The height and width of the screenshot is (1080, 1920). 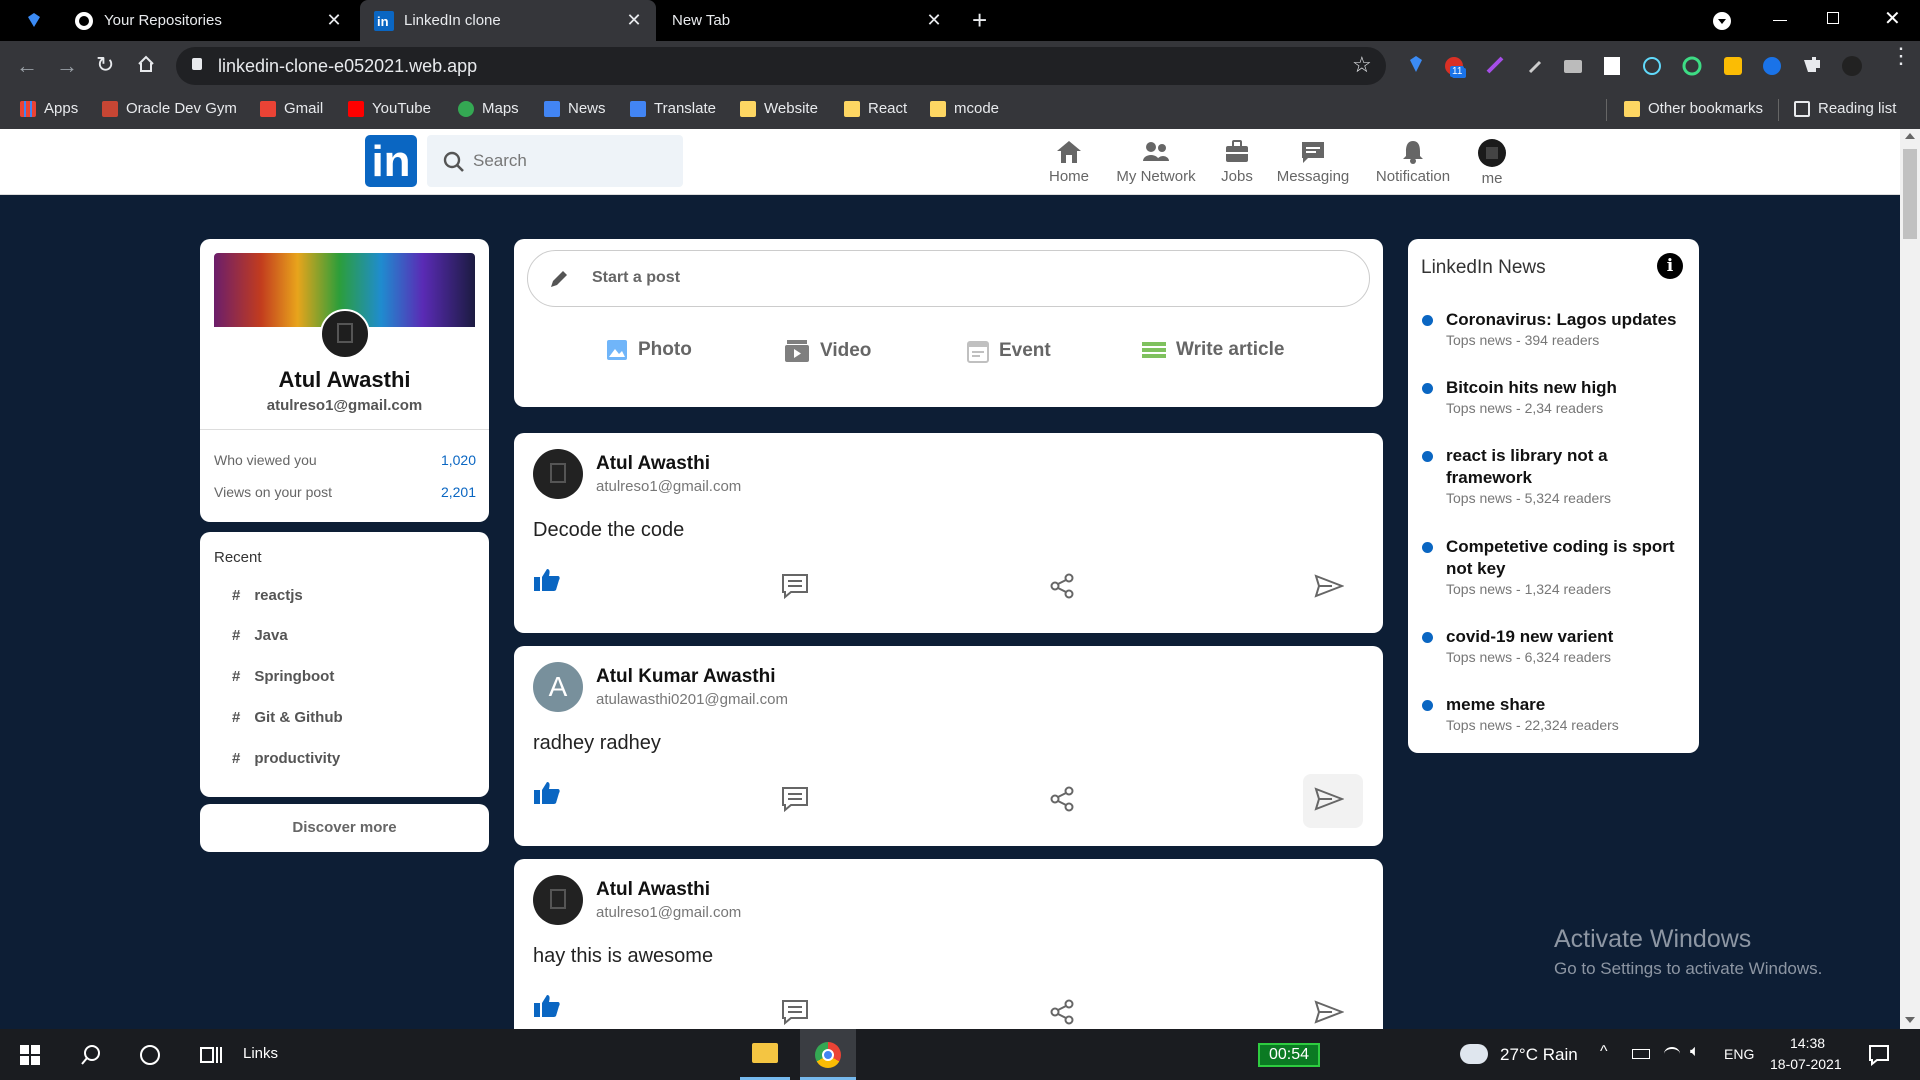 What do you see at coordinates (964, 108) in the screenshot?
I see `bookmark-mcode: mcode` at bounding box center [964, 108].